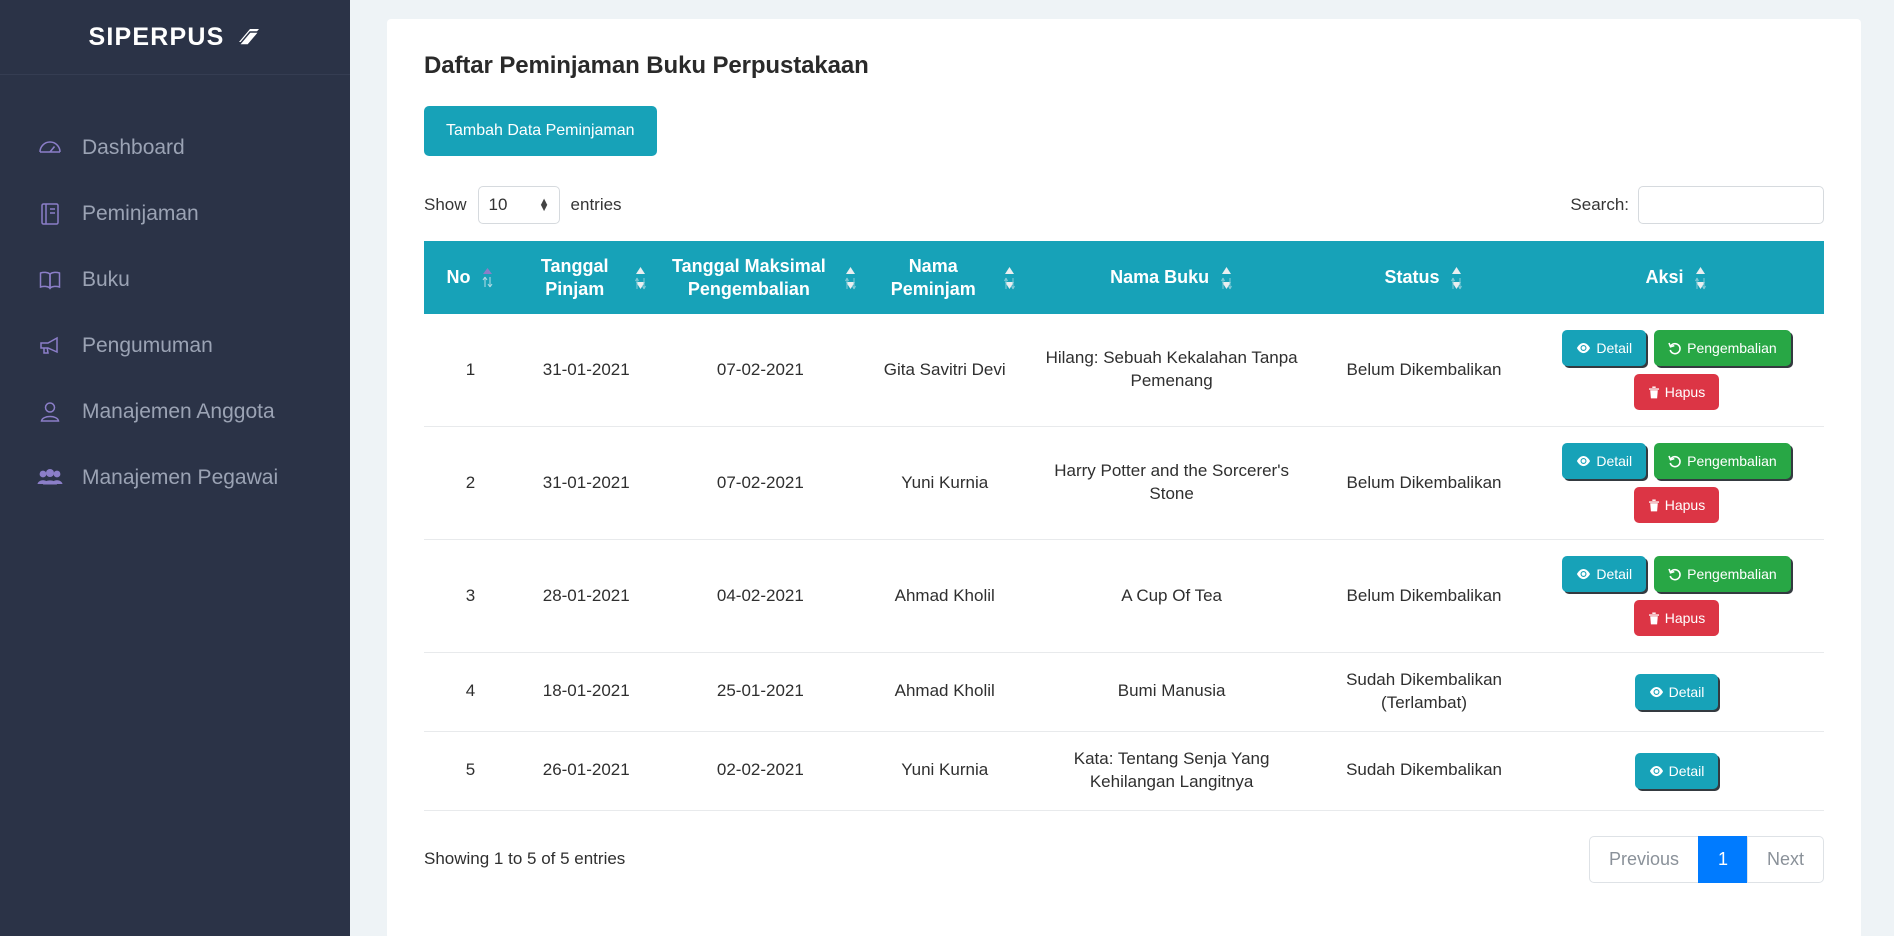 This screenshot has width=1894, height=936. What do you see at coordinates (471, 771) in the screenshot?
I see `cell-no: 5` at bounding box center [471, 771].